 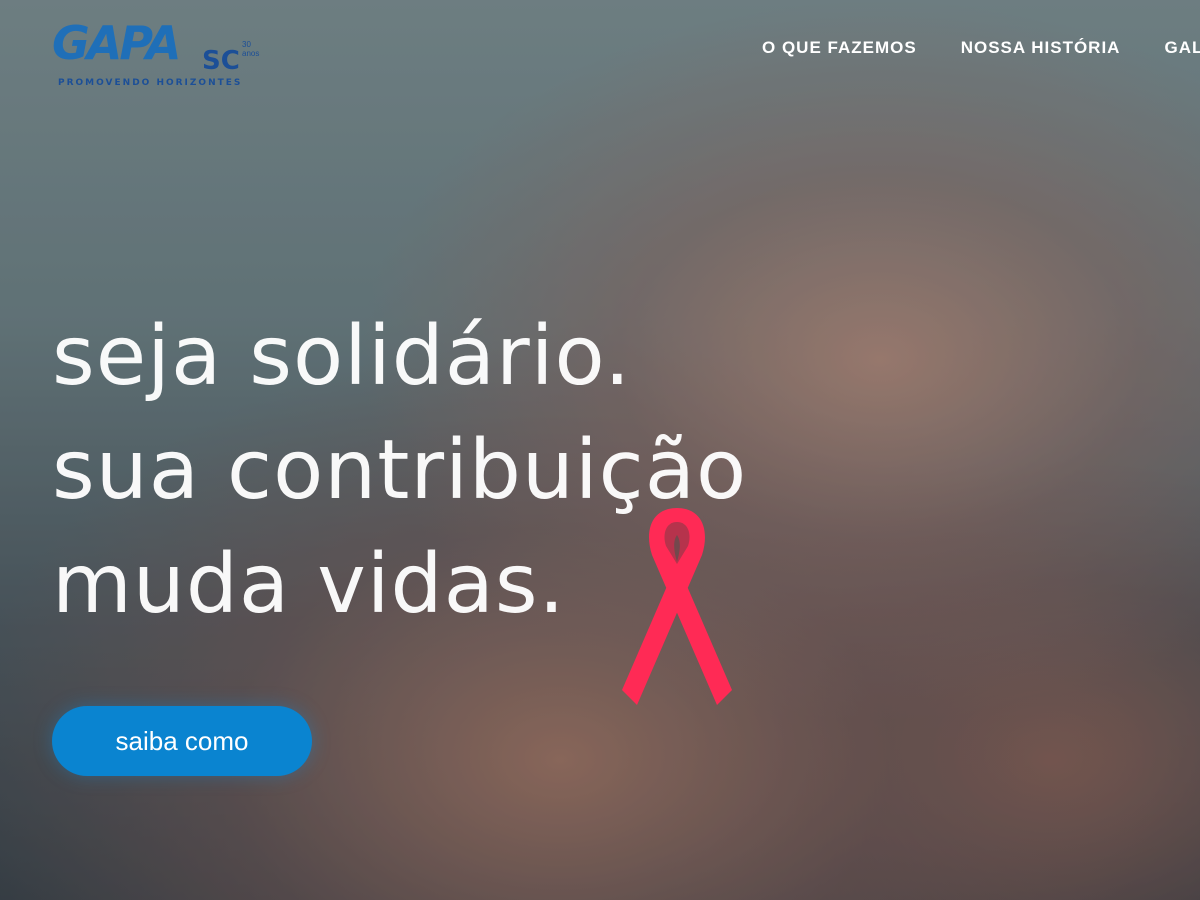 What do you see at coordinates (1182, 48) in the screenshot?
I see `nav-item-galeria: GALE` at bounding box center [1182, 48].